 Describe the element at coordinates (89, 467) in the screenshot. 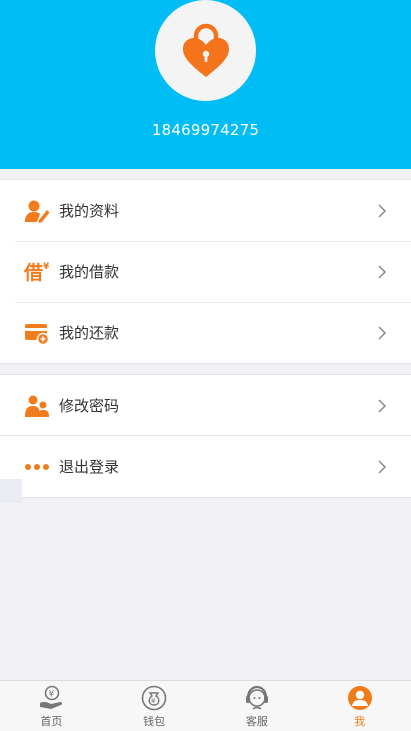

I see `menu-item-label: 退出登录` at that location.